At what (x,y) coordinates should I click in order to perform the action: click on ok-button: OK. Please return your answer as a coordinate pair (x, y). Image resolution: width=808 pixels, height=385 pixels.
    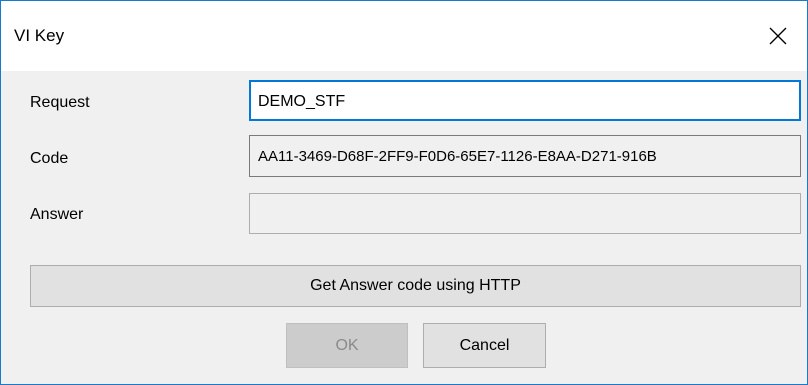
    Looking at the image, I should click on (347, 345).